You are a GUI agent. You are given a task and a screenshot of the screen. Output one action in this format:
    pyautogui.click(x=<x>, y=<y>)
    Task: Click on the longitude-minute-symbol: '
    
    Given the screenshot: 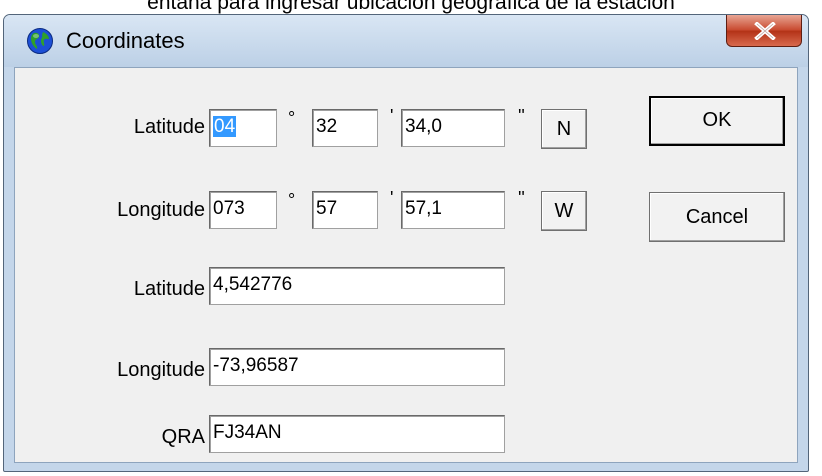 What is the action you would take?
    pyautogui.click(x=392, y=198)
    